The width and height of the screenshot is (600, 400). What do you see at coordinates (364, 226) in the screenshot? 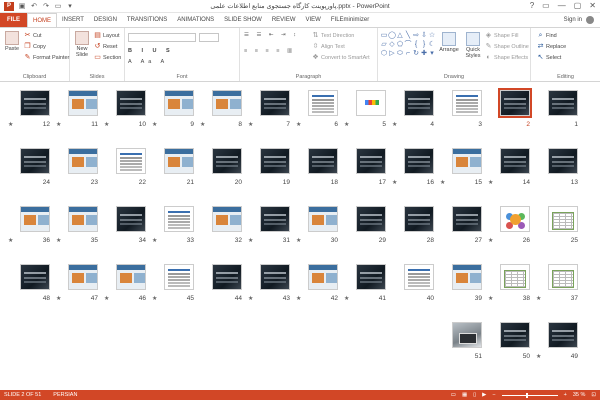
I see `slide-thumbnail-29: 29` at bounding box center [364, 226].